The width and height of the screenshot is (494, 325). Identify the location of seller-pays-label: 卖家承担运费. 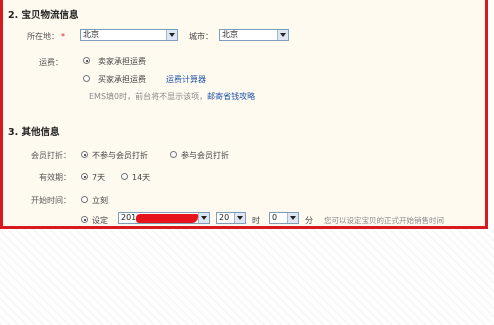
(122, 61).